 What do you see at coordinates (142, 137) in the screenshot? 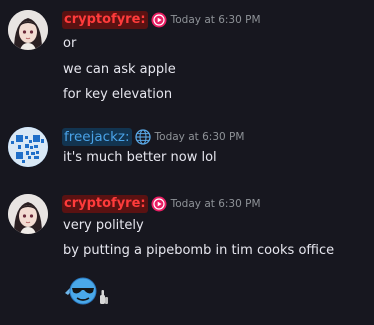
I see `globe-icon` at bounding box center [142, 137].